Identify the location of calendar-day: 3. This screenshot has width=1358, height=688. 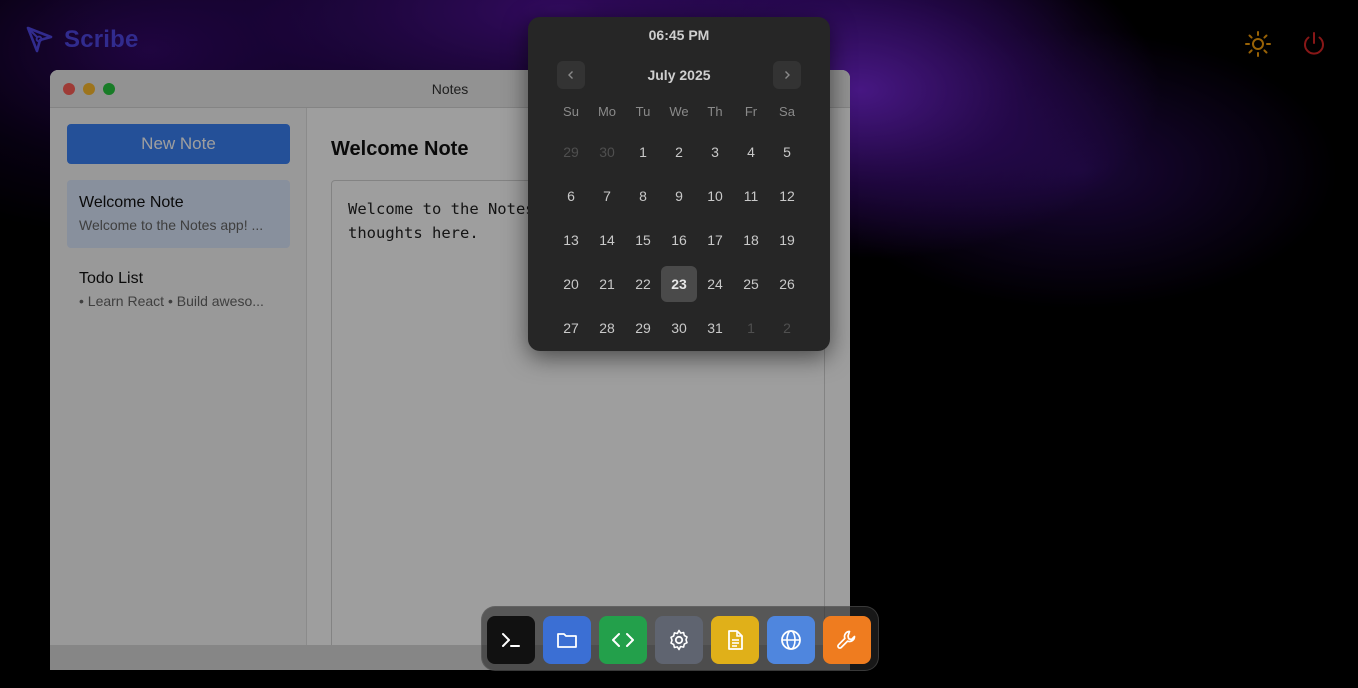
(715, 152).